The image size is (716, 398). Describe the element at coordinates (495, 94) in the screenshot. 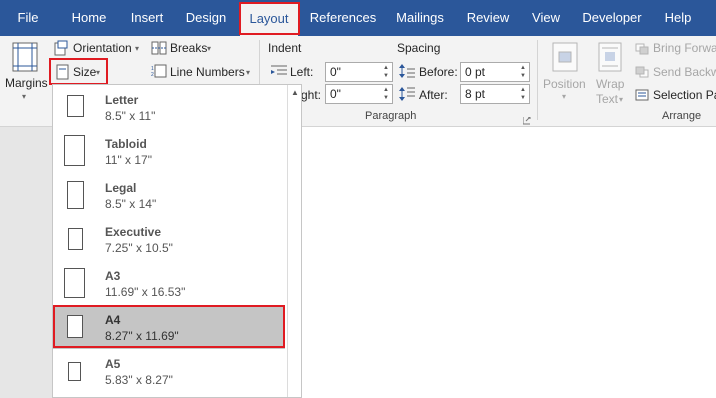

I see `spacing-after-field: 8 pt ▲ ▼` at that location.